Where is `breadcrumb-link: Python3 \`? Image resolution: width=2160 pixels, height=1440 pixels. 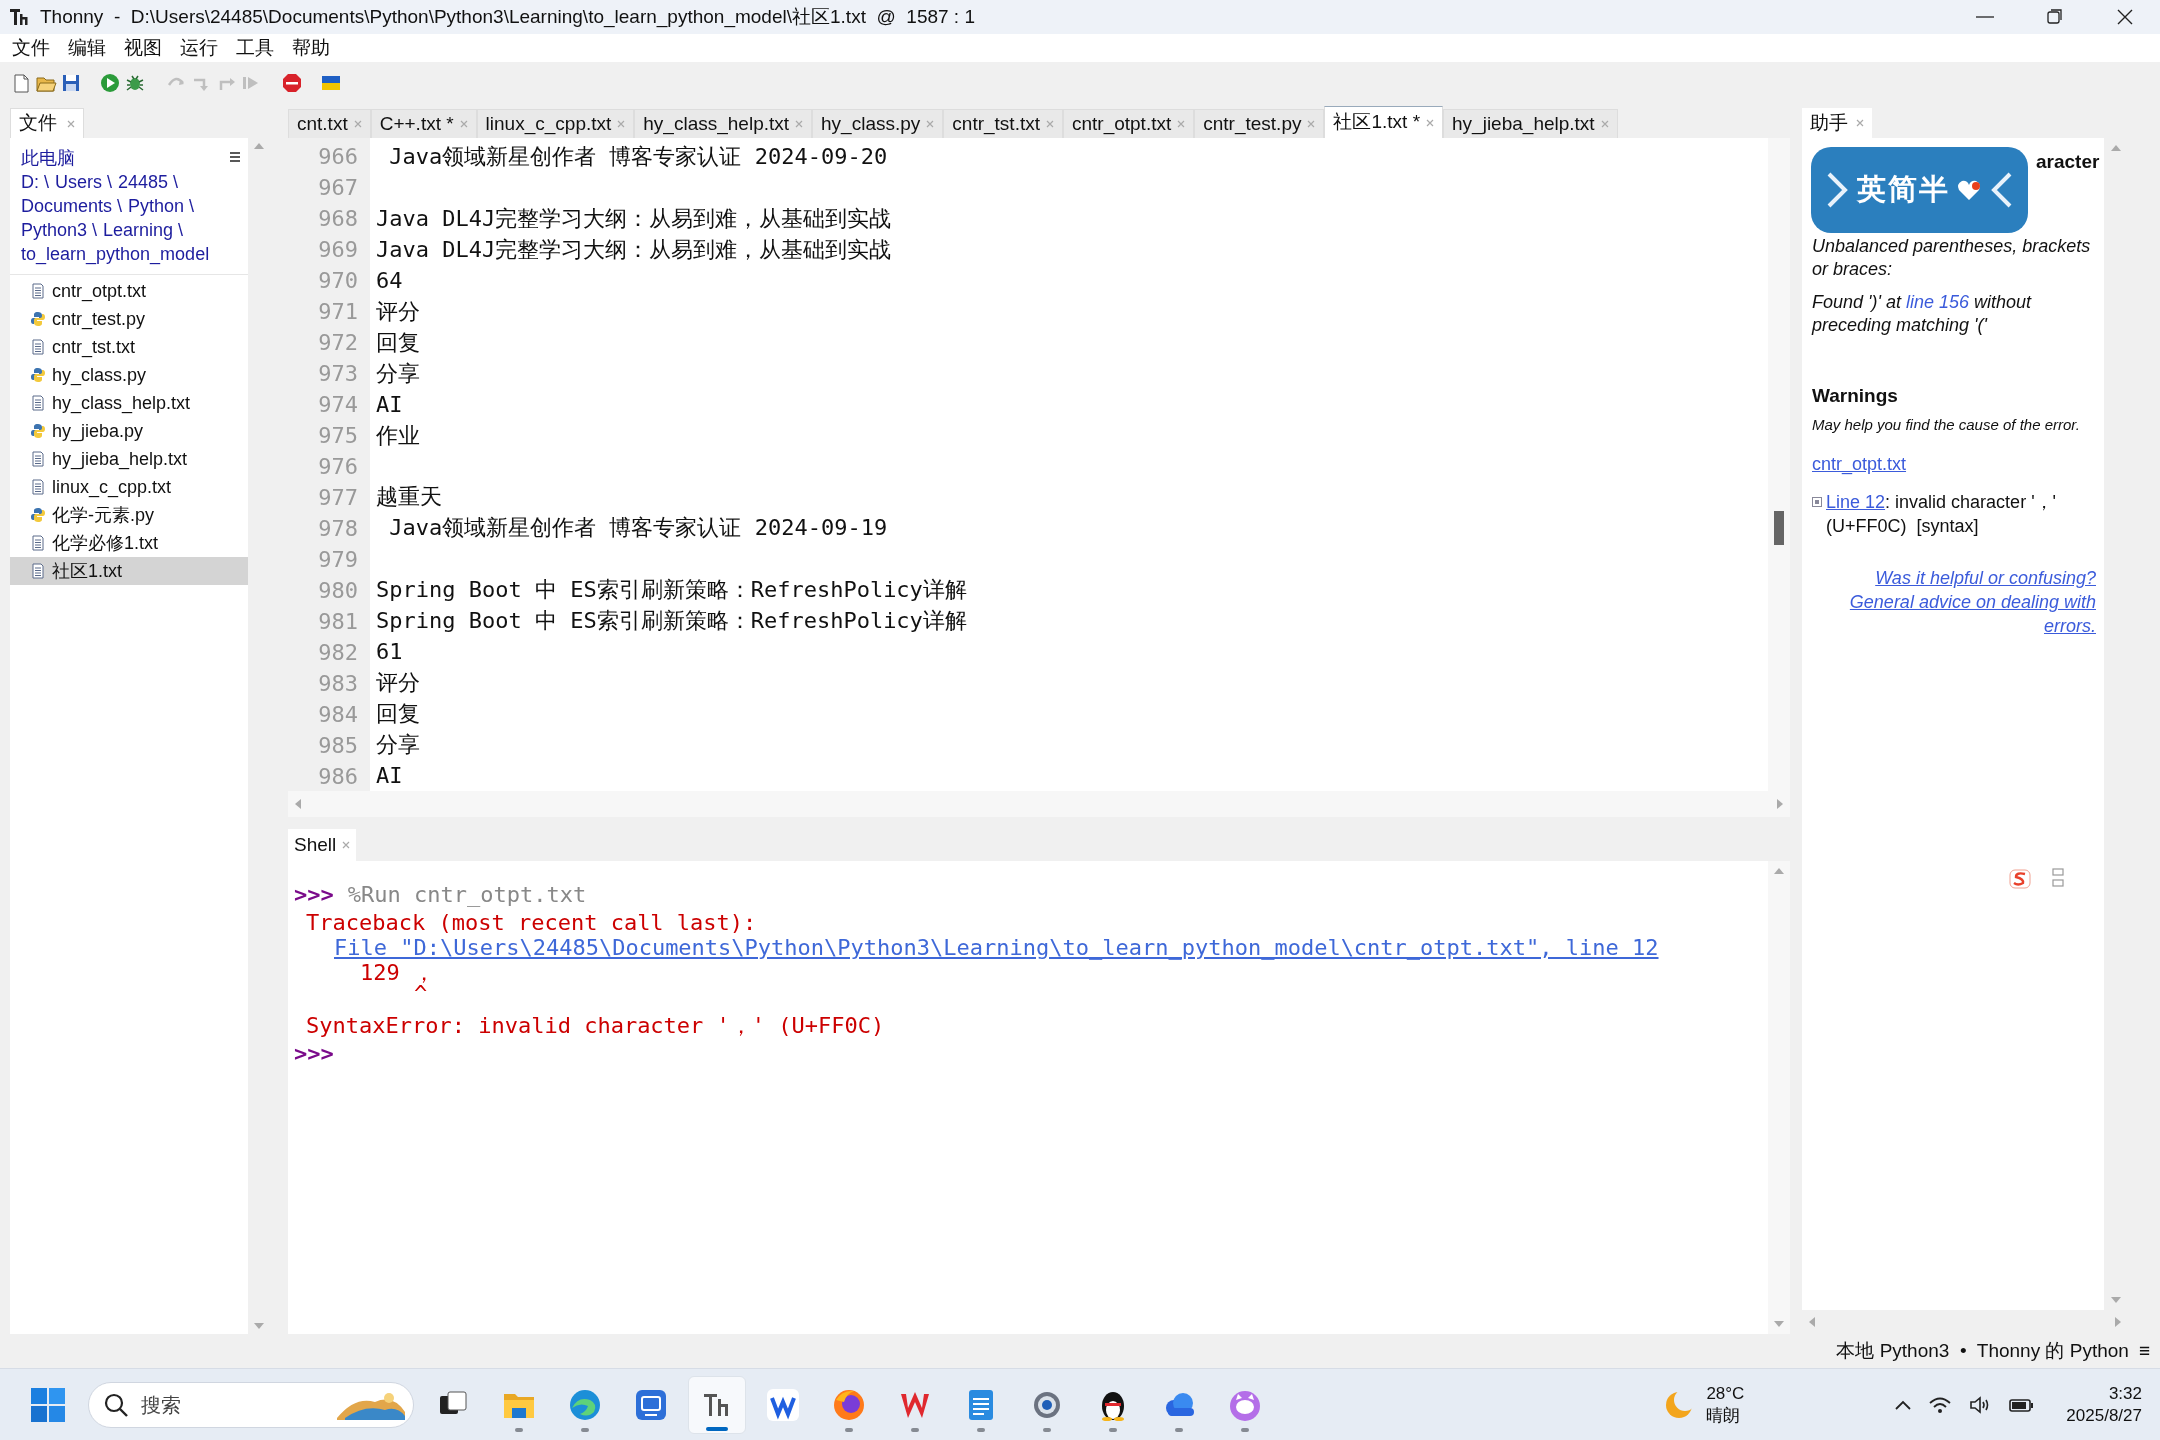
breadcrumb-link: Python3 \ is located at coordinates (59, 230).